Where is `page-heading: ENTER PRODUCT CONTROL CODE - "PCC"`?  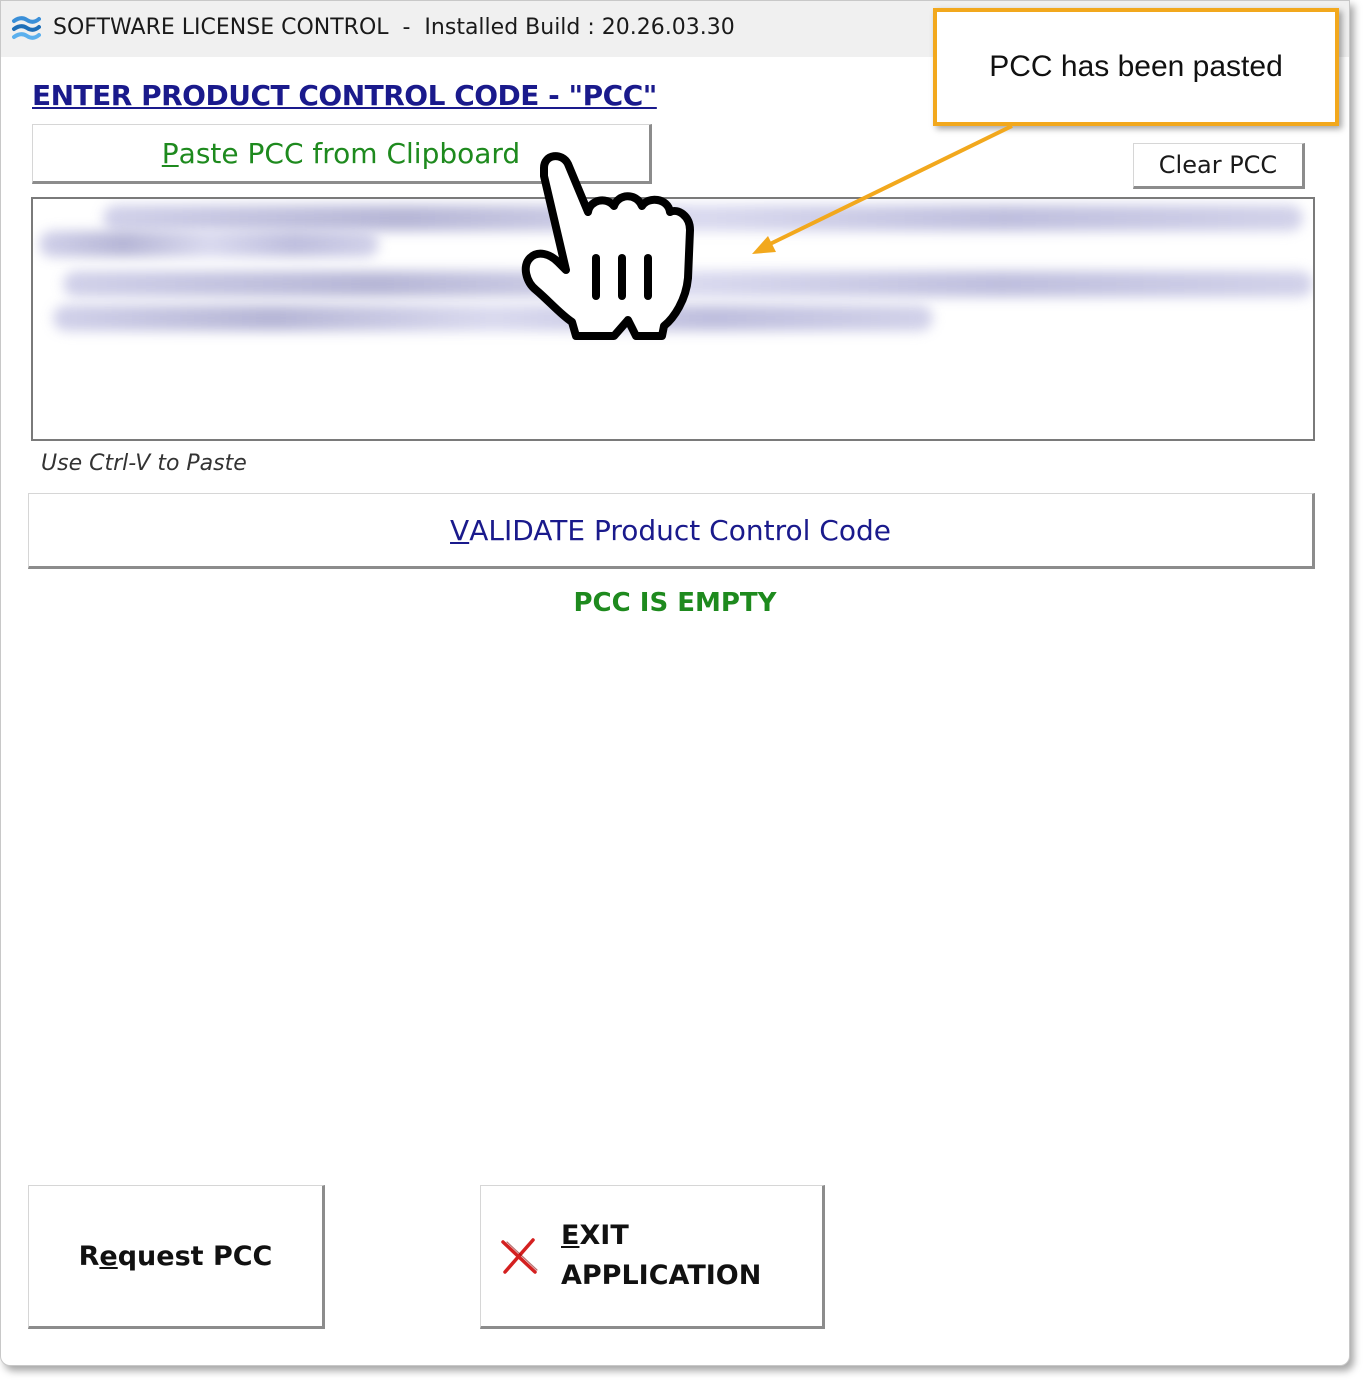
page-heading: ENTER PRODUCT CONTROL CODE - "PCC" is located at coordinates (344, 95).